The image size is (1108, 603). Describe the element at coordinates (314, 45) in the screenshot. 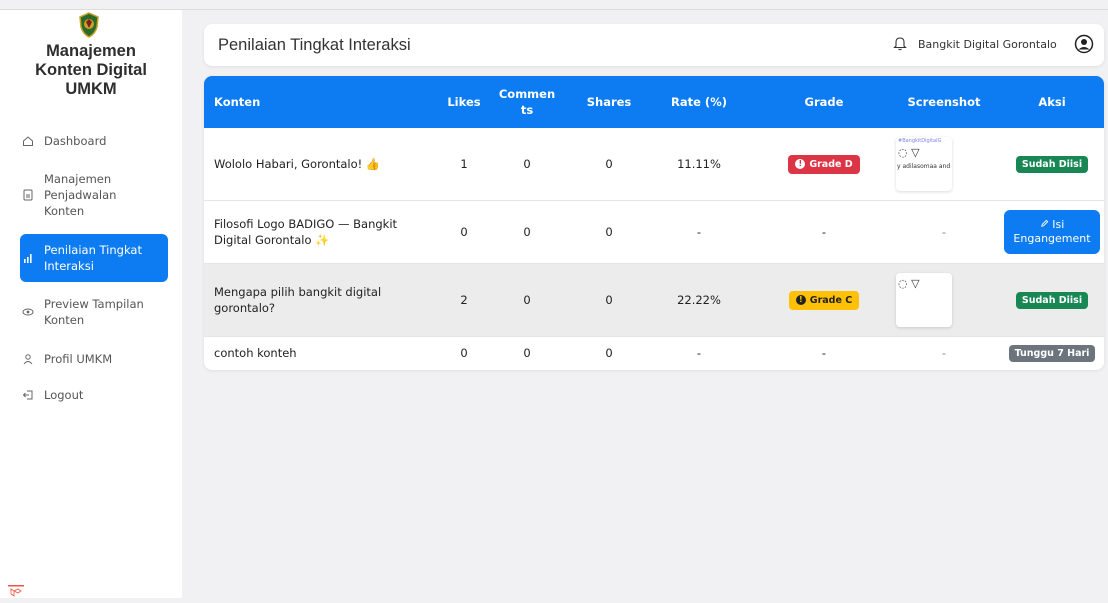

I see `page-title: Penilaian Tingkat Interaksi` at that location.